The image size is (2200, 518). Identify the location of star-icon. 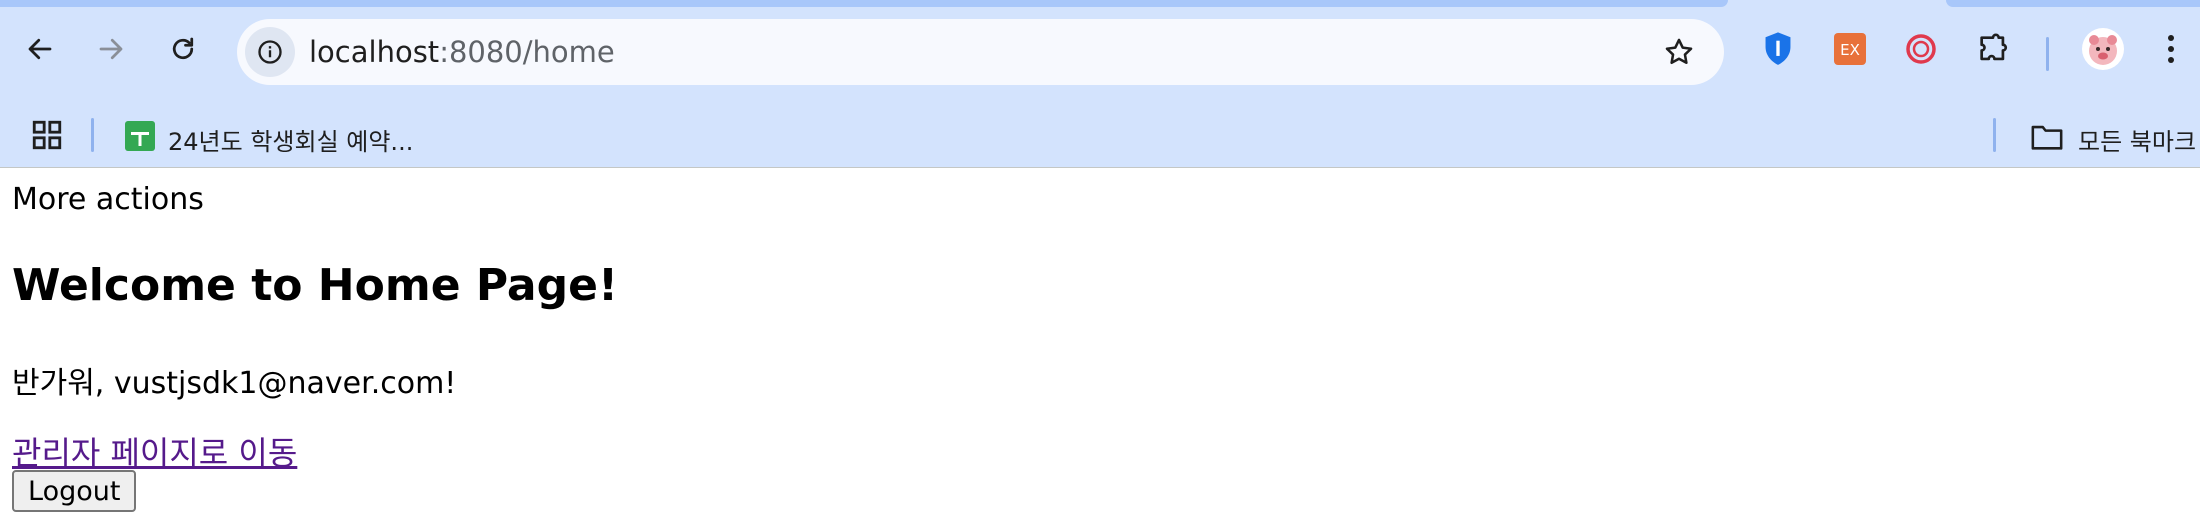
(1679, 51).